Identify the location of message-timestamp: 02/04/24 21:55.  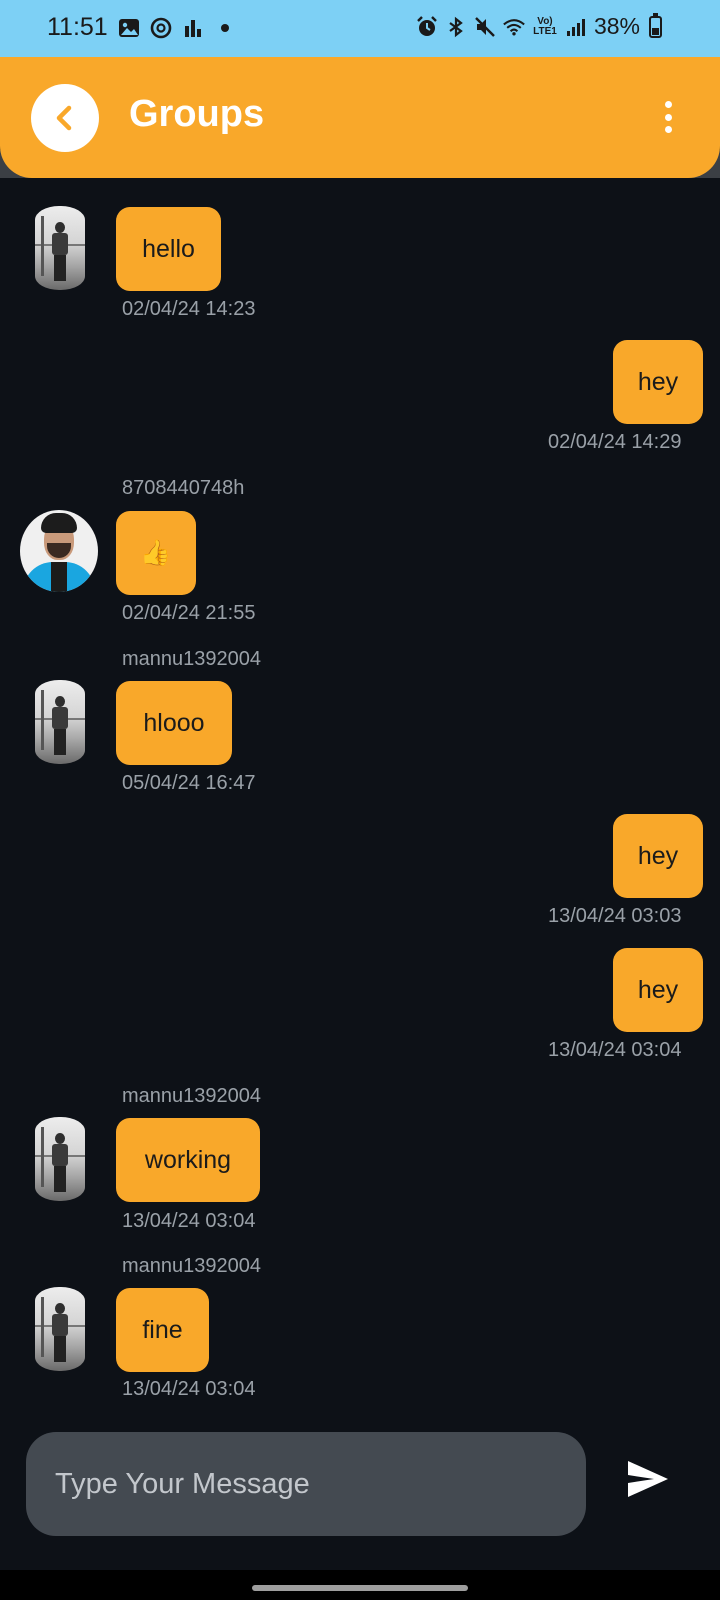
(189, 613).